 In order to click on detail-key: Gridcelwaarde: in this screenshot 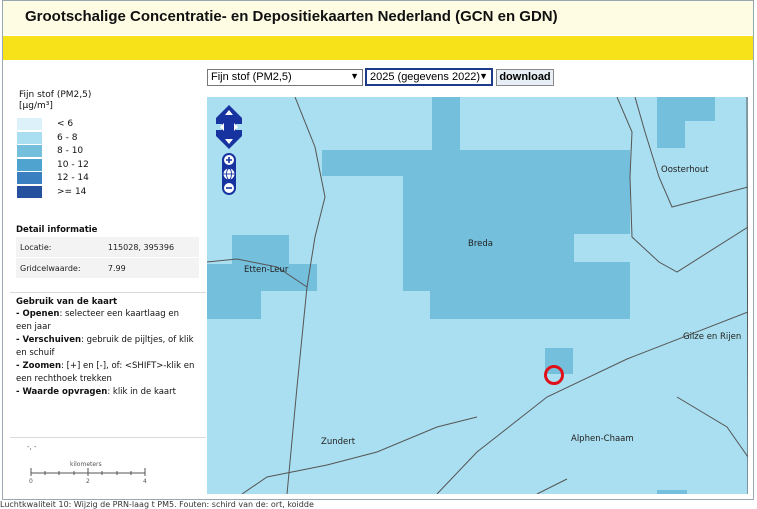, I will do `click(60, 268)`.